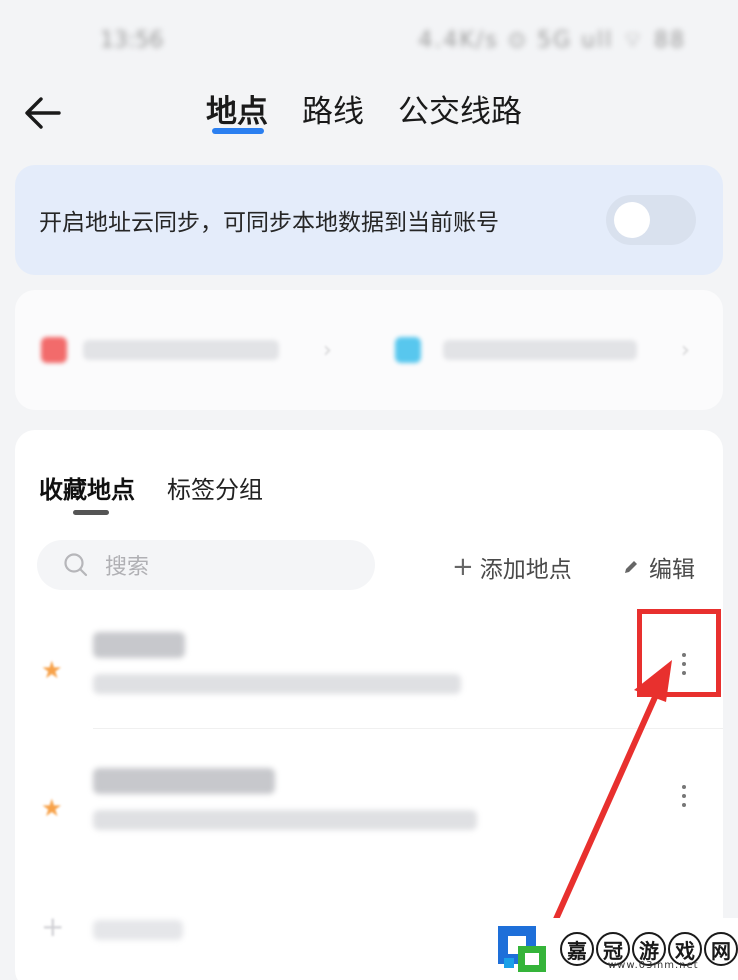 This screenshot has width=738, height=980. What do you see at coordinates (522, 949) in the screenshot?
I see `watermark-logo-icon` at bounding box center [522, 949].